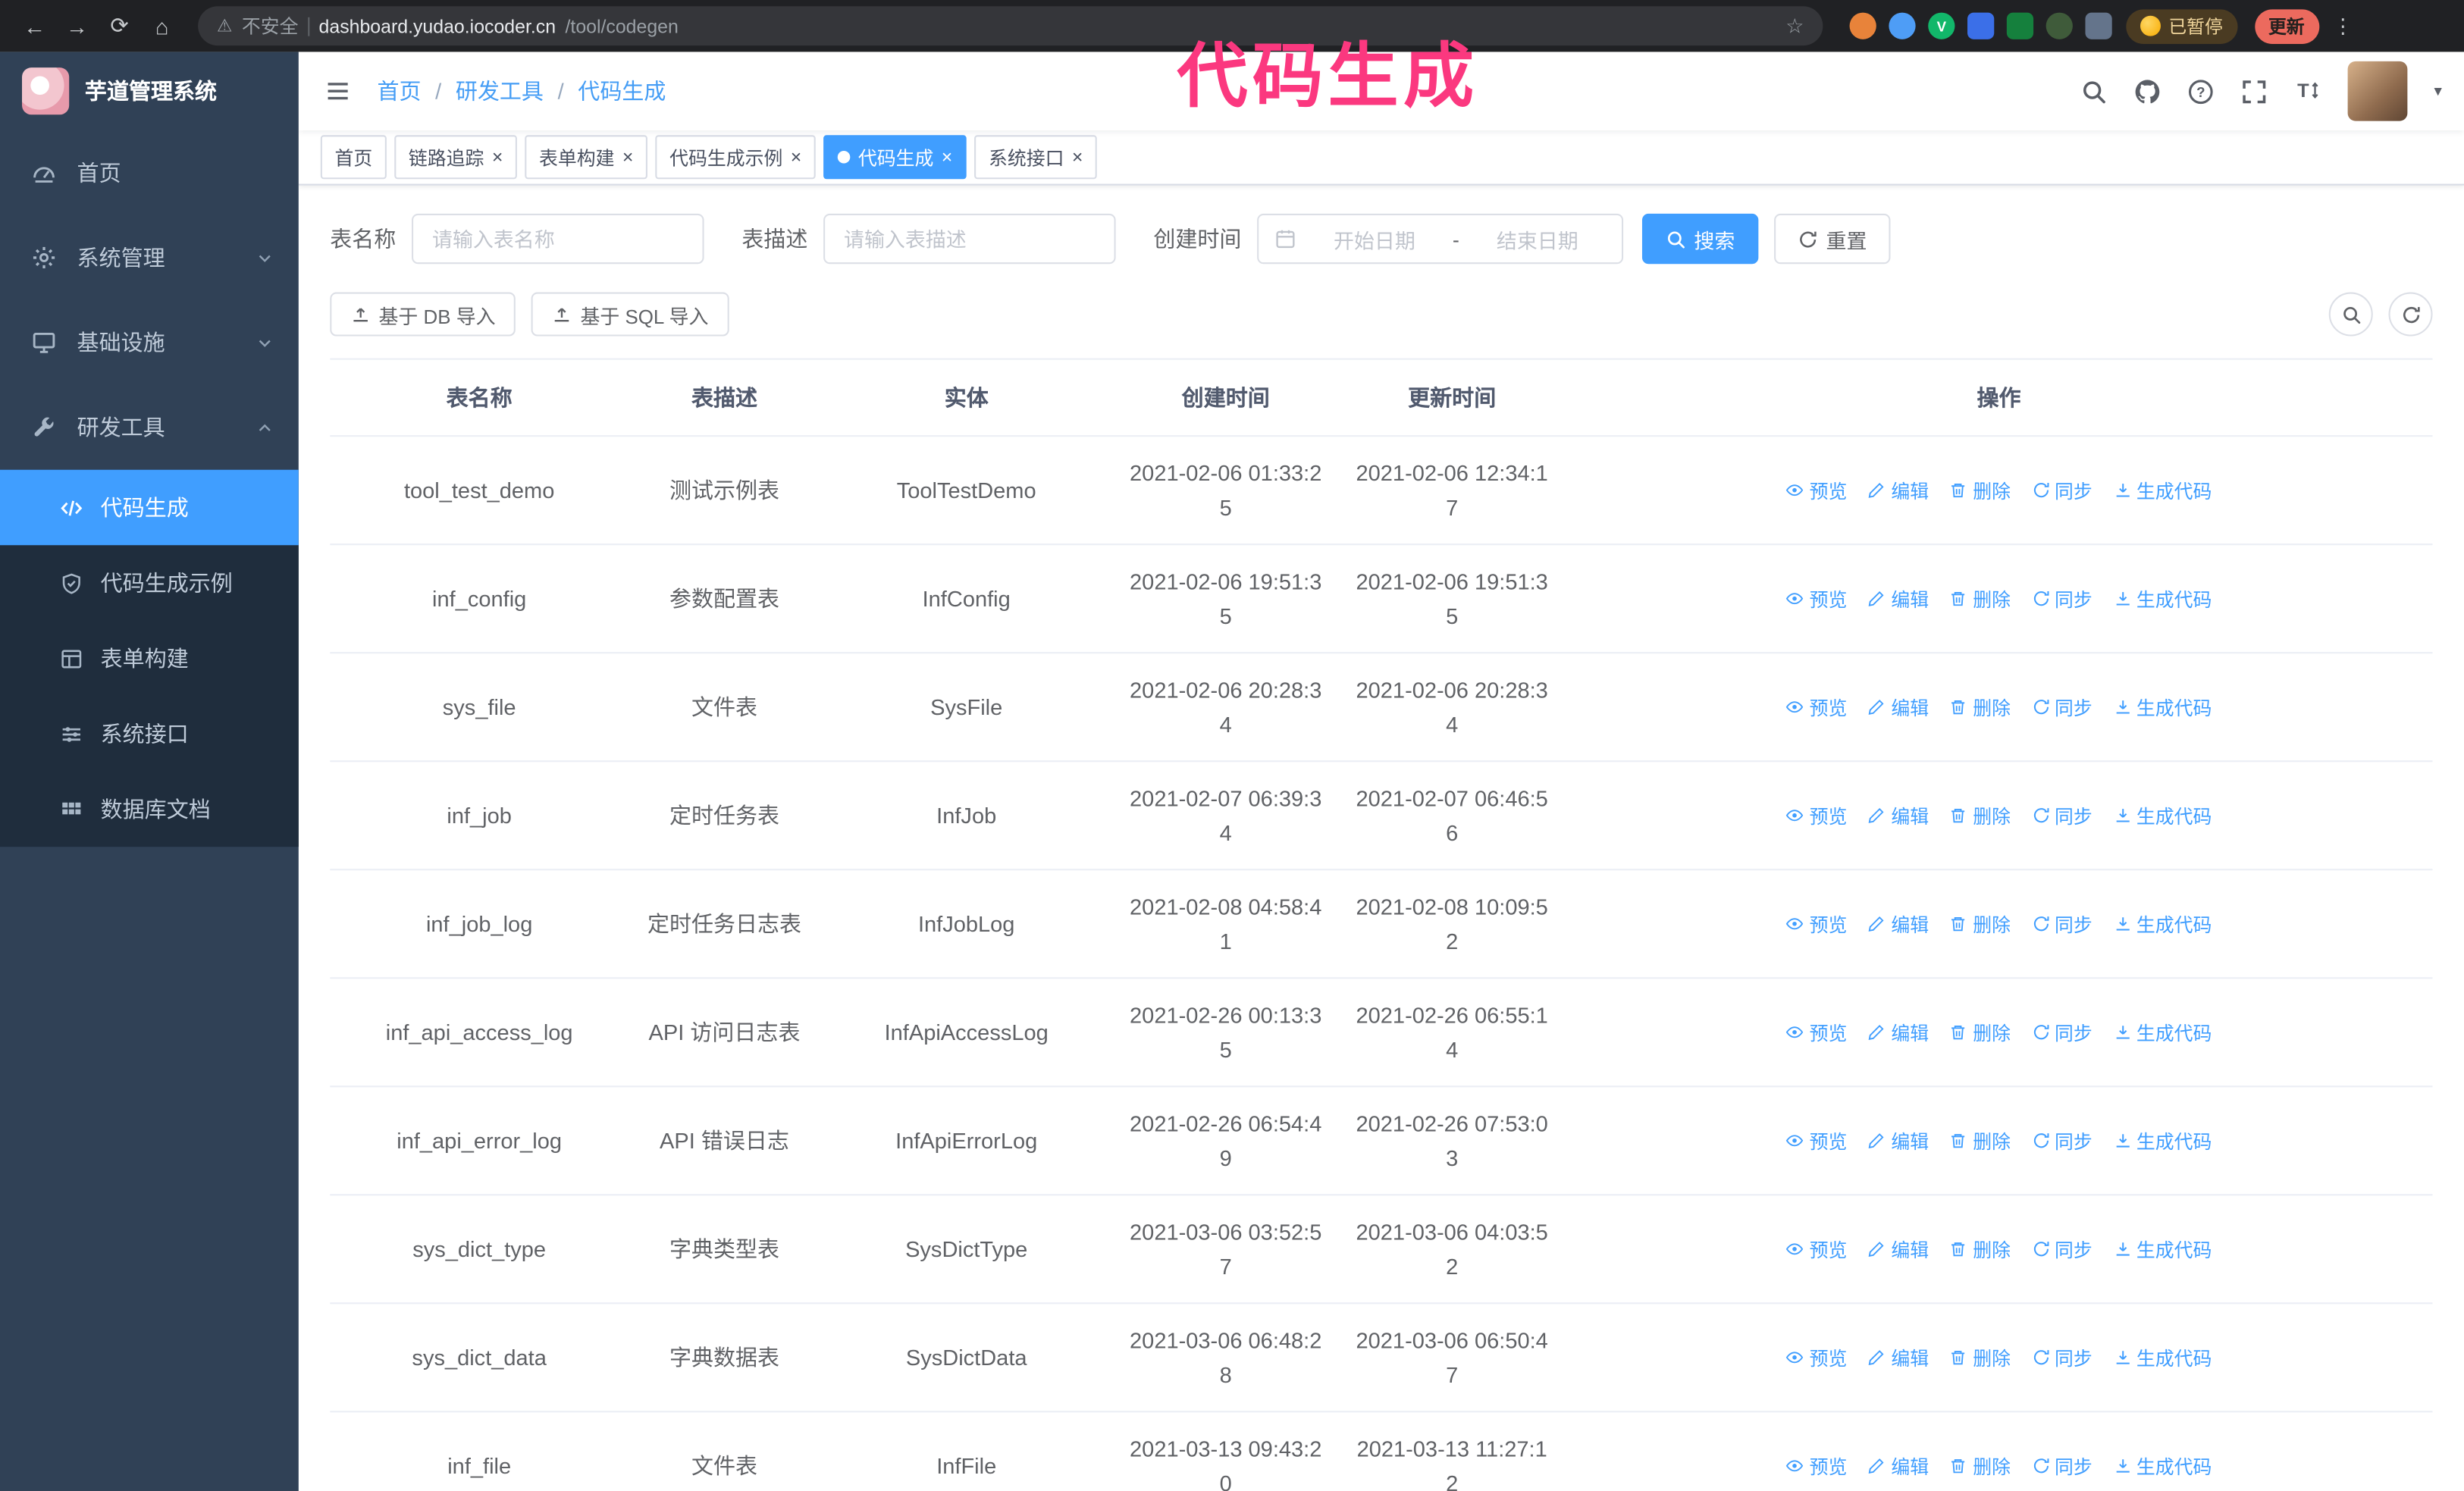 The width and height of the screenshot is (2464, 1491). I want to click on date-end-placeholder: 结束日期, so click(1538, 238).